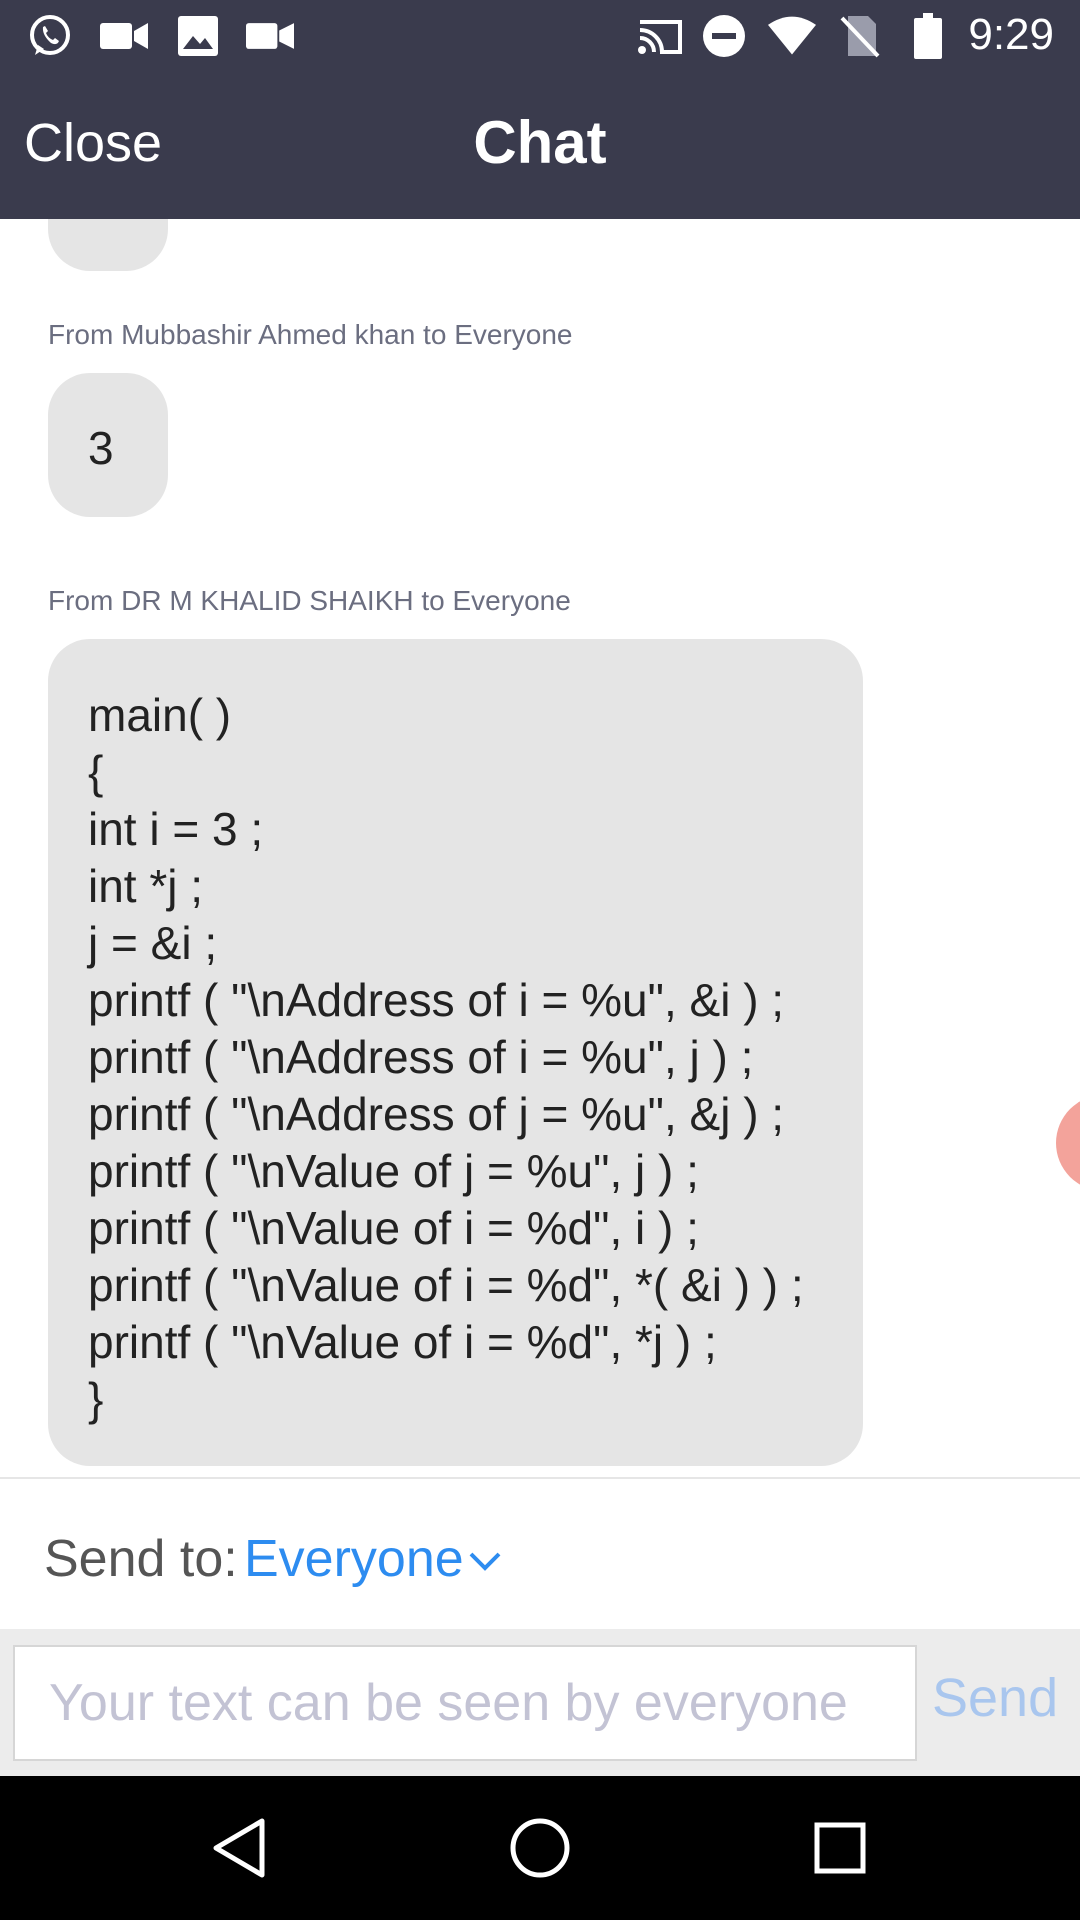 The image size is (1080, 1920). I want to click on message-bubble: 3, so click(108, 445).